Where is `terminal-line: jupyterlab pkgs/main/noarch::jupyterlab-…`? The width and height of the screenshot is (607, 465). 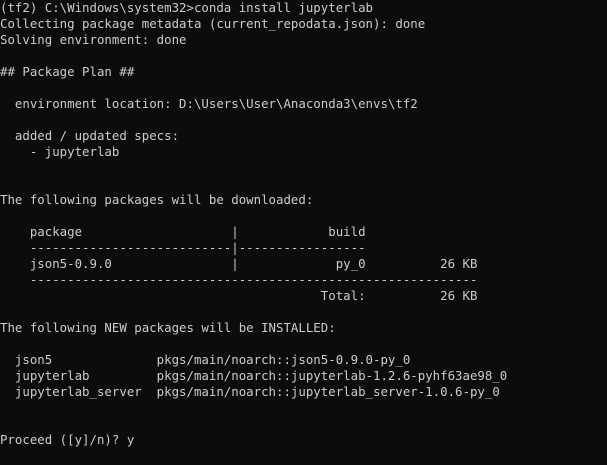 terminal-line: jupyterlab pkgs/main/noarch::jupyterlab-… is located at coordinates (254, 375).